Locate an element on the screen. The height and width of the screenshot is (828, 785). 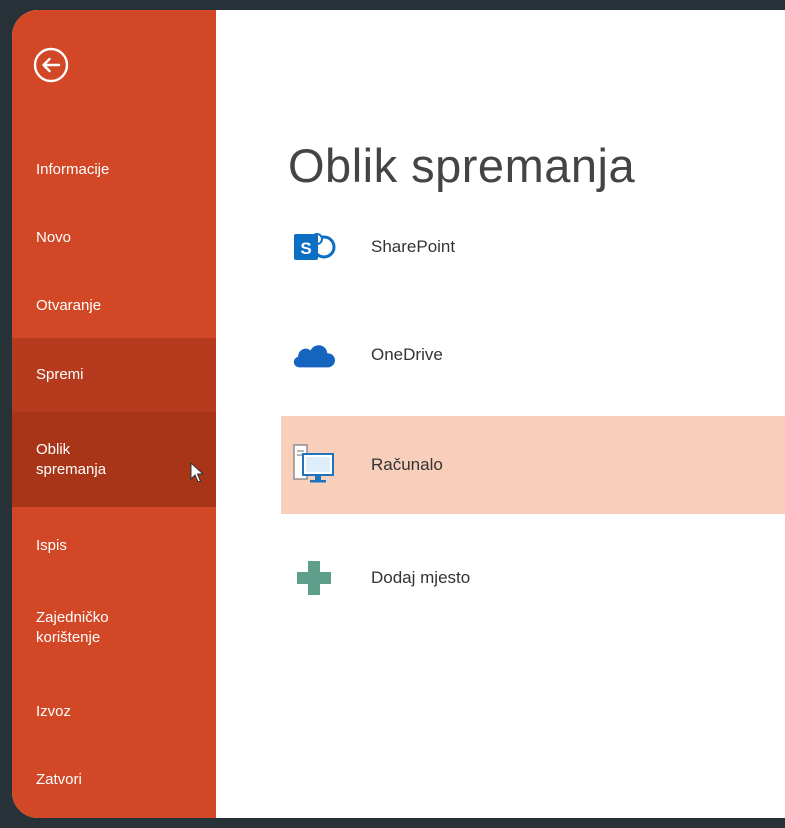
onedrive-cloud-icon is located at coordinates (314, 355).